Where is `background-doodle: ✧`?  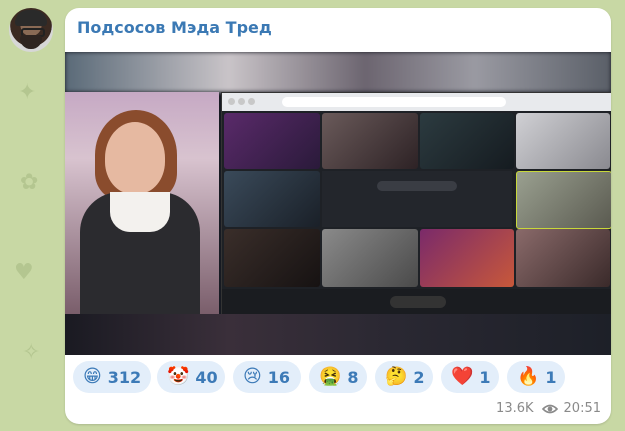
background-doodle: ✧ is located at coordinates (31, 352).